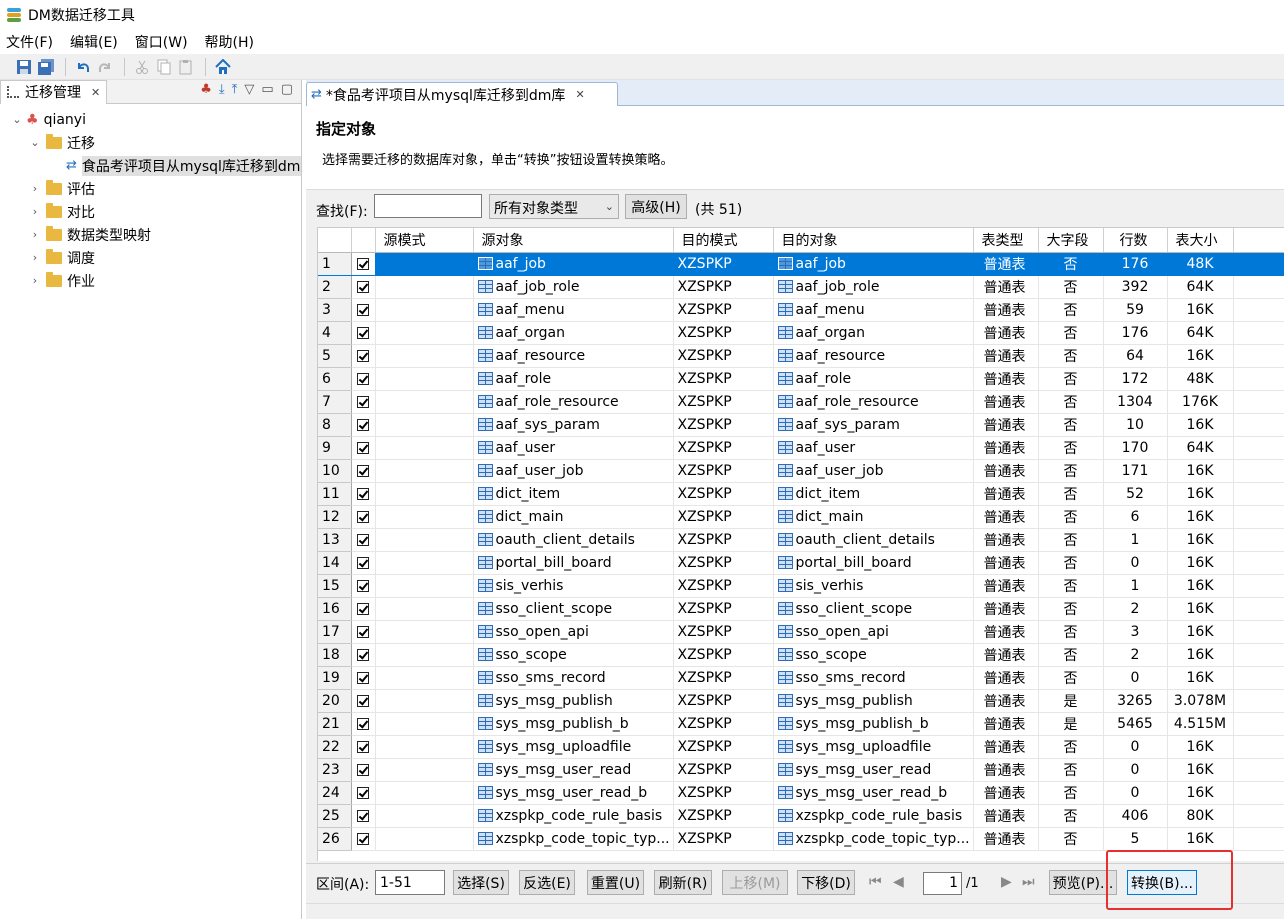  Describe the element at coordinates (683, 882) in the screenshot. I see `refresh-button: 刷新(R)` at that location.